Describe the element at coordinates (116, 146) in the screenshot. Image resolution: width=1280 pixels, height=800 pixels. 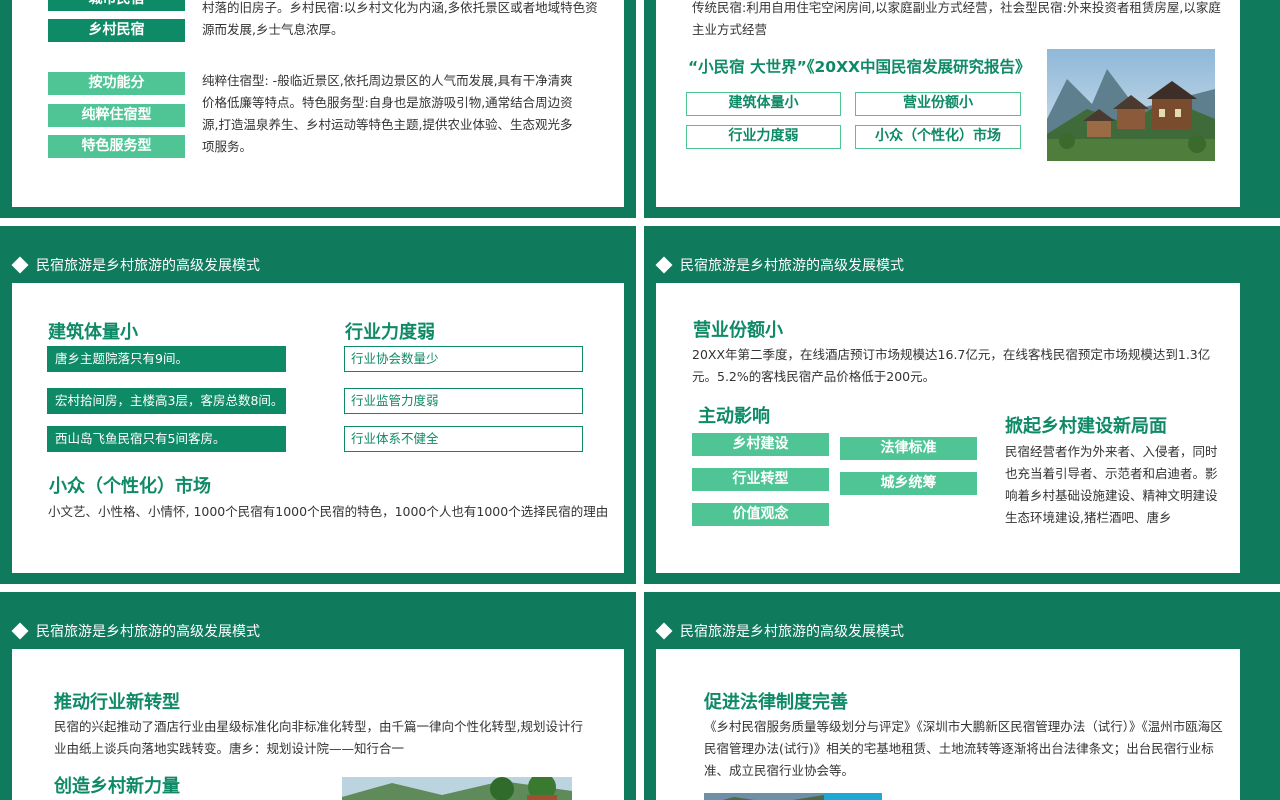
I see `tag-special-service: 特色服务型` at that location.